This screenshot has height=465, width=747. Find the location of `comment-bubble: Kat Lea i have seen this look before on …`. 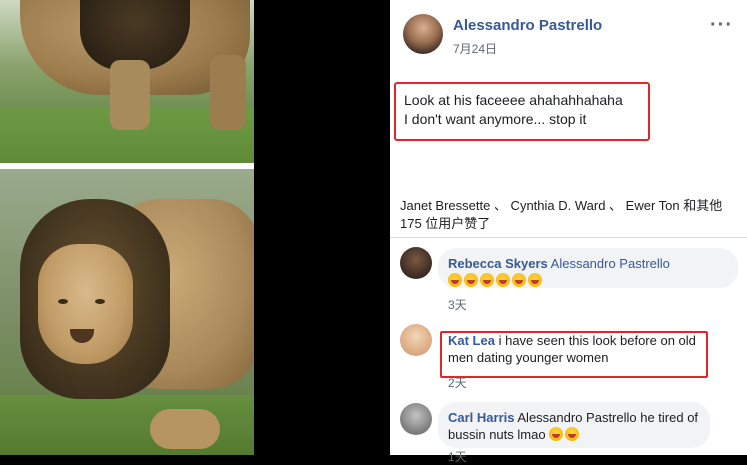

comment-bubble: Kat Lea i have seen this look before on … is located at coordinates (583, 349).